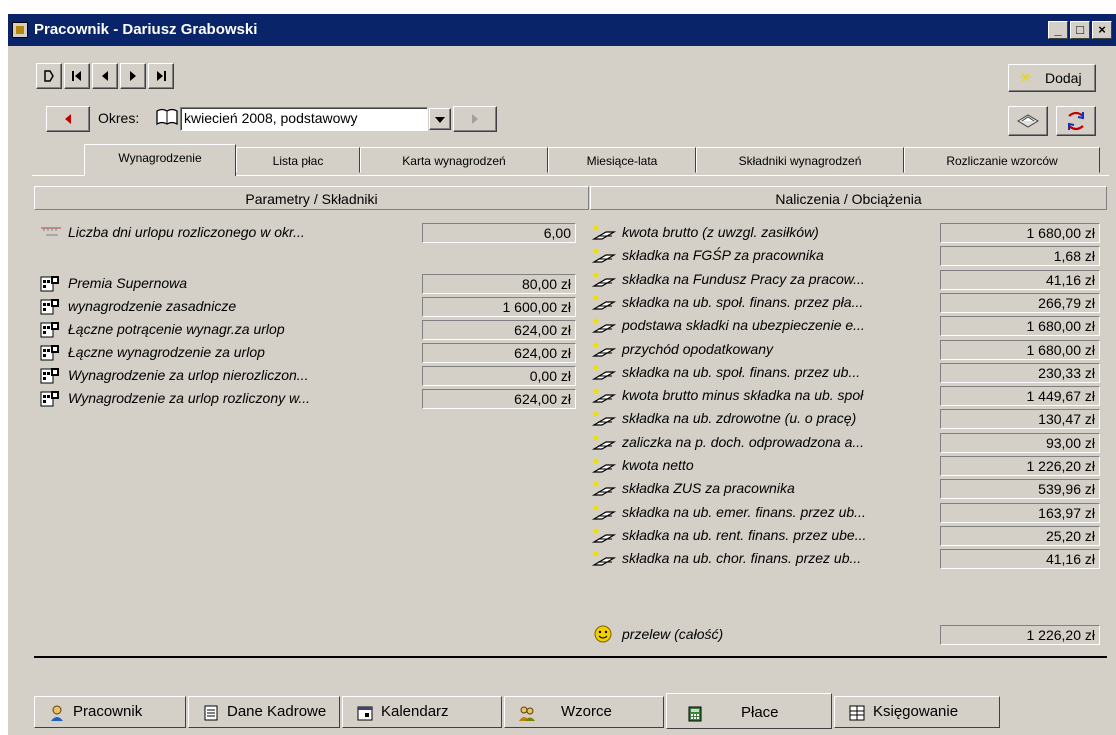  I want to click on right-row-label: składka ZUS za pracownika, so click(708, 488).